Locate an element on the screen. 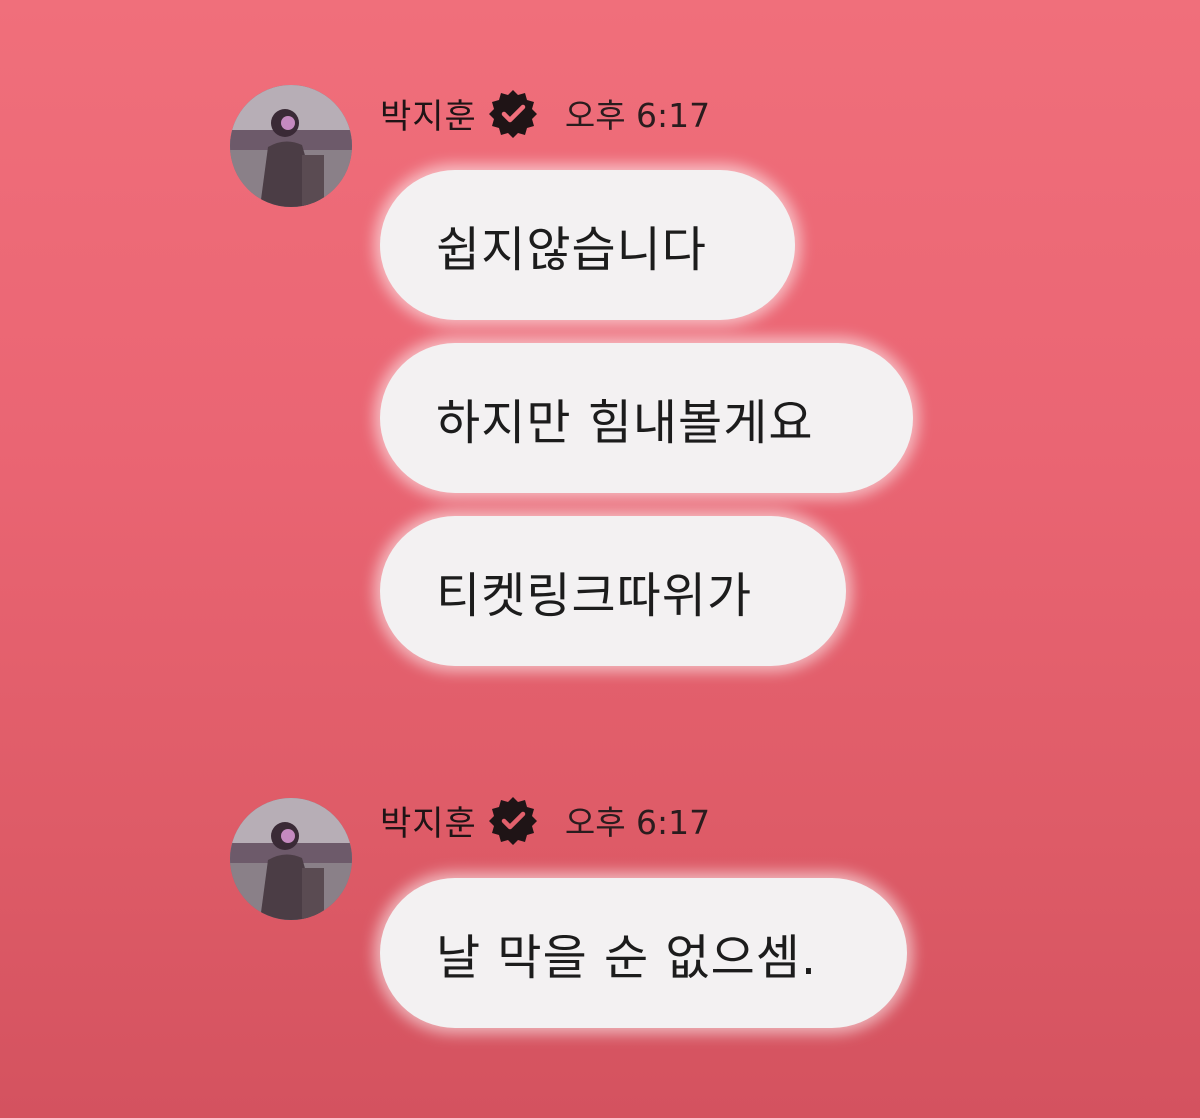 The height and width of the screenshot is (1118, 1200). message-bubble: 쉽지않습니다 is located at coordinates (587, 245).